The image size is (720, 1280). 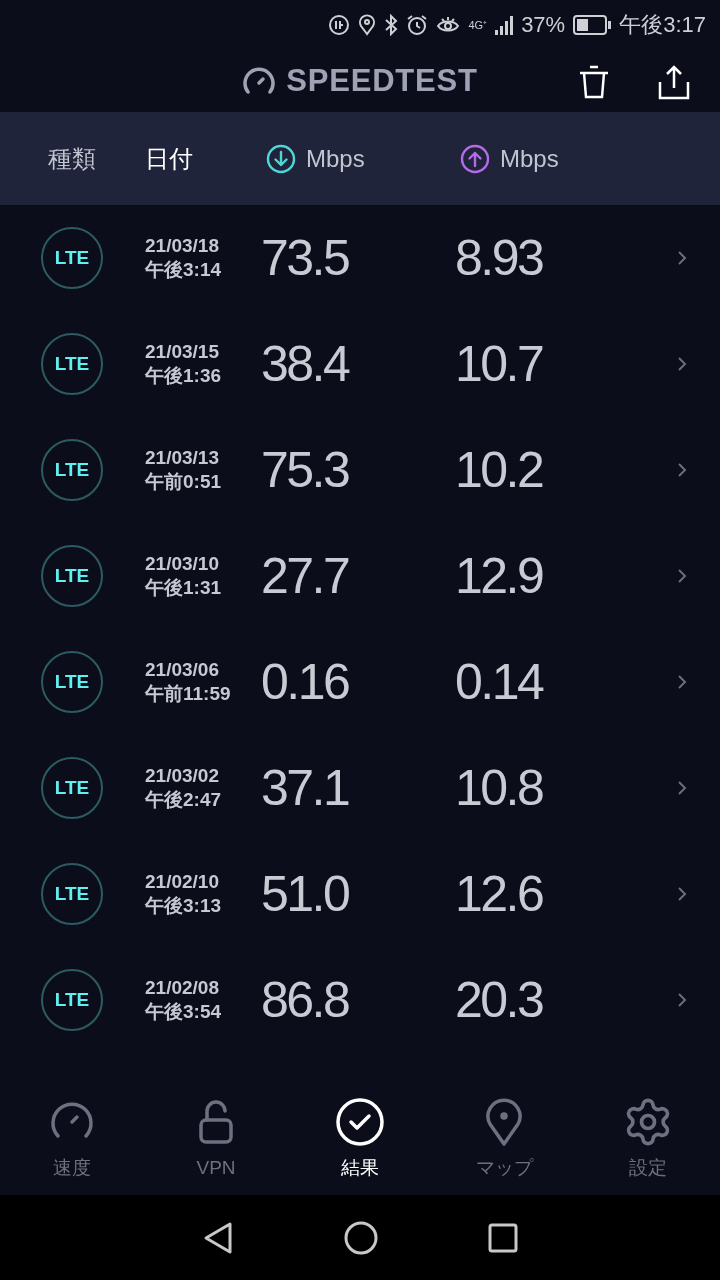 What do you see at coordinates (499, 364) in the screenshot?
I see `upload-speed: 10.7` at bounding box center [499, 364].